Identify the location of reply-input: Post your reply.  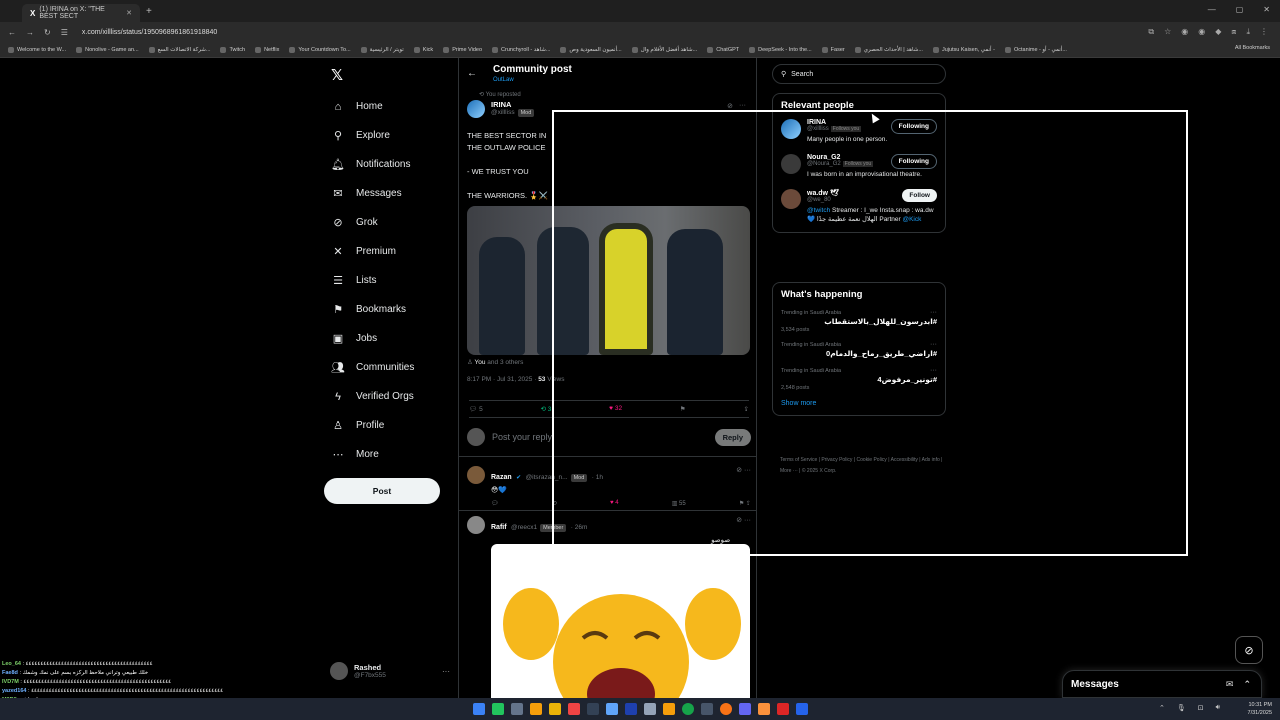
(522, 437).